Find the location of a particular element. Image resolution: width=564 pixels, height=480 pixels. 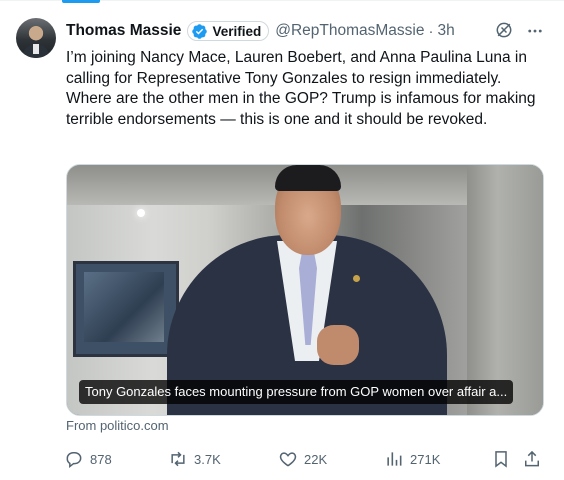

avatar-shirt is located at coordinates (36, 49).